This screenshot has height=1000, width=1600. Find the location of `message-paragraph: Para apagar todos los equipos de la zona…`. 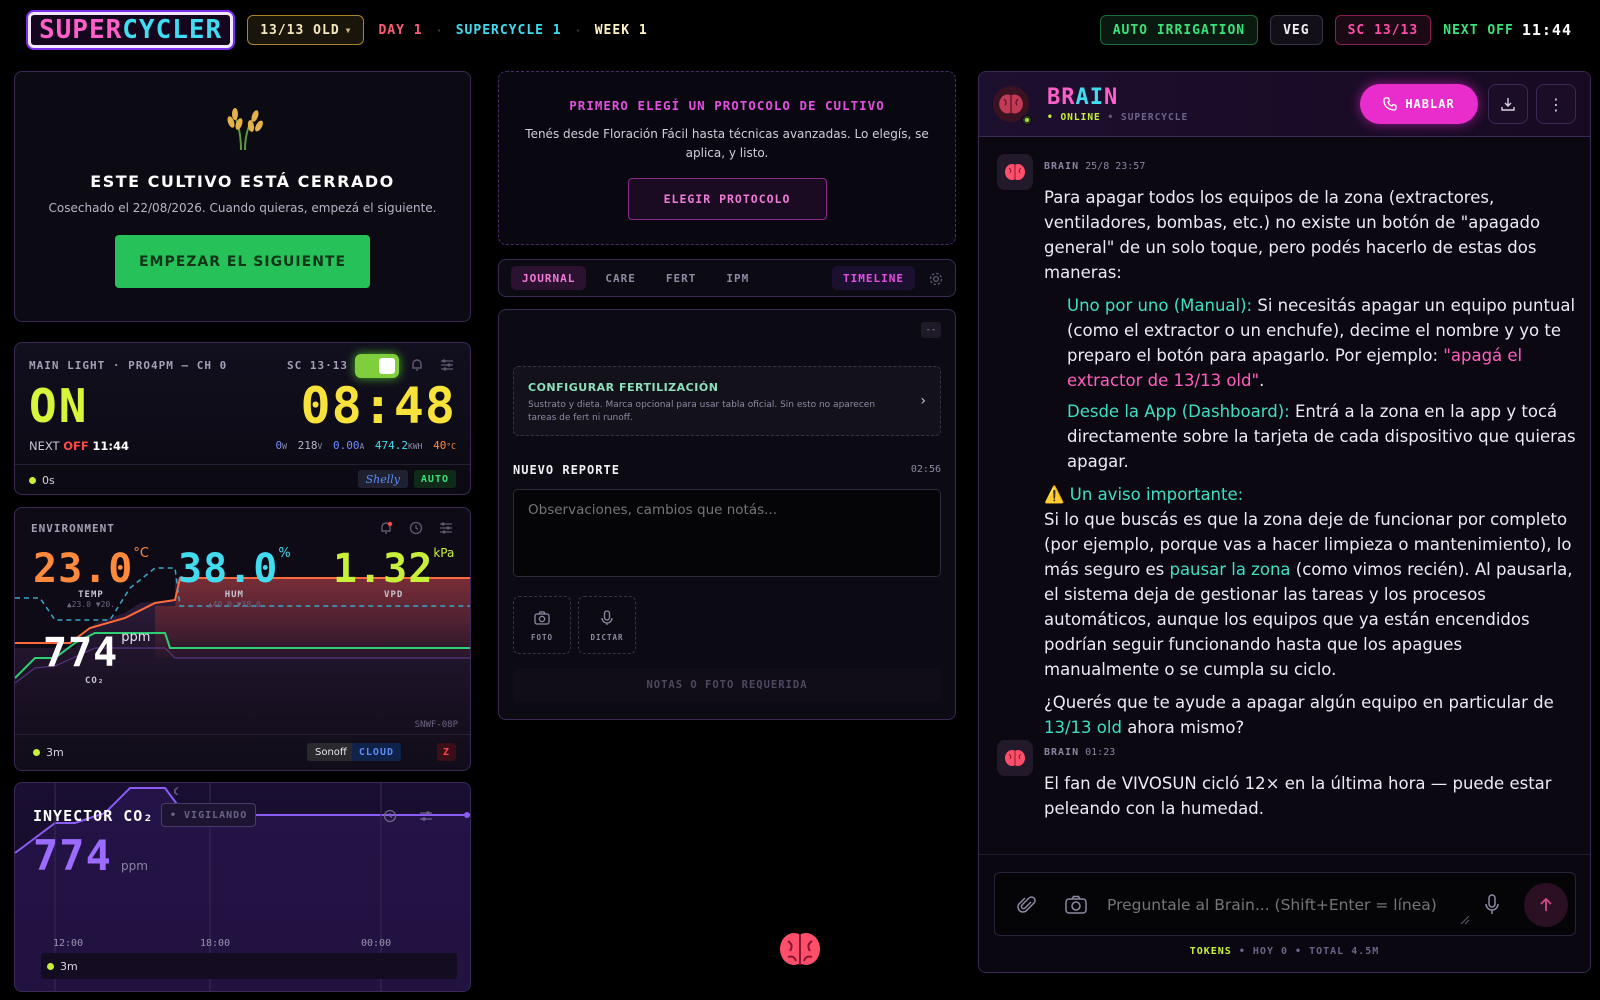

message-paragraph: Para apagar todos los equipos de la zona… is located at coordinates (1292, 235).